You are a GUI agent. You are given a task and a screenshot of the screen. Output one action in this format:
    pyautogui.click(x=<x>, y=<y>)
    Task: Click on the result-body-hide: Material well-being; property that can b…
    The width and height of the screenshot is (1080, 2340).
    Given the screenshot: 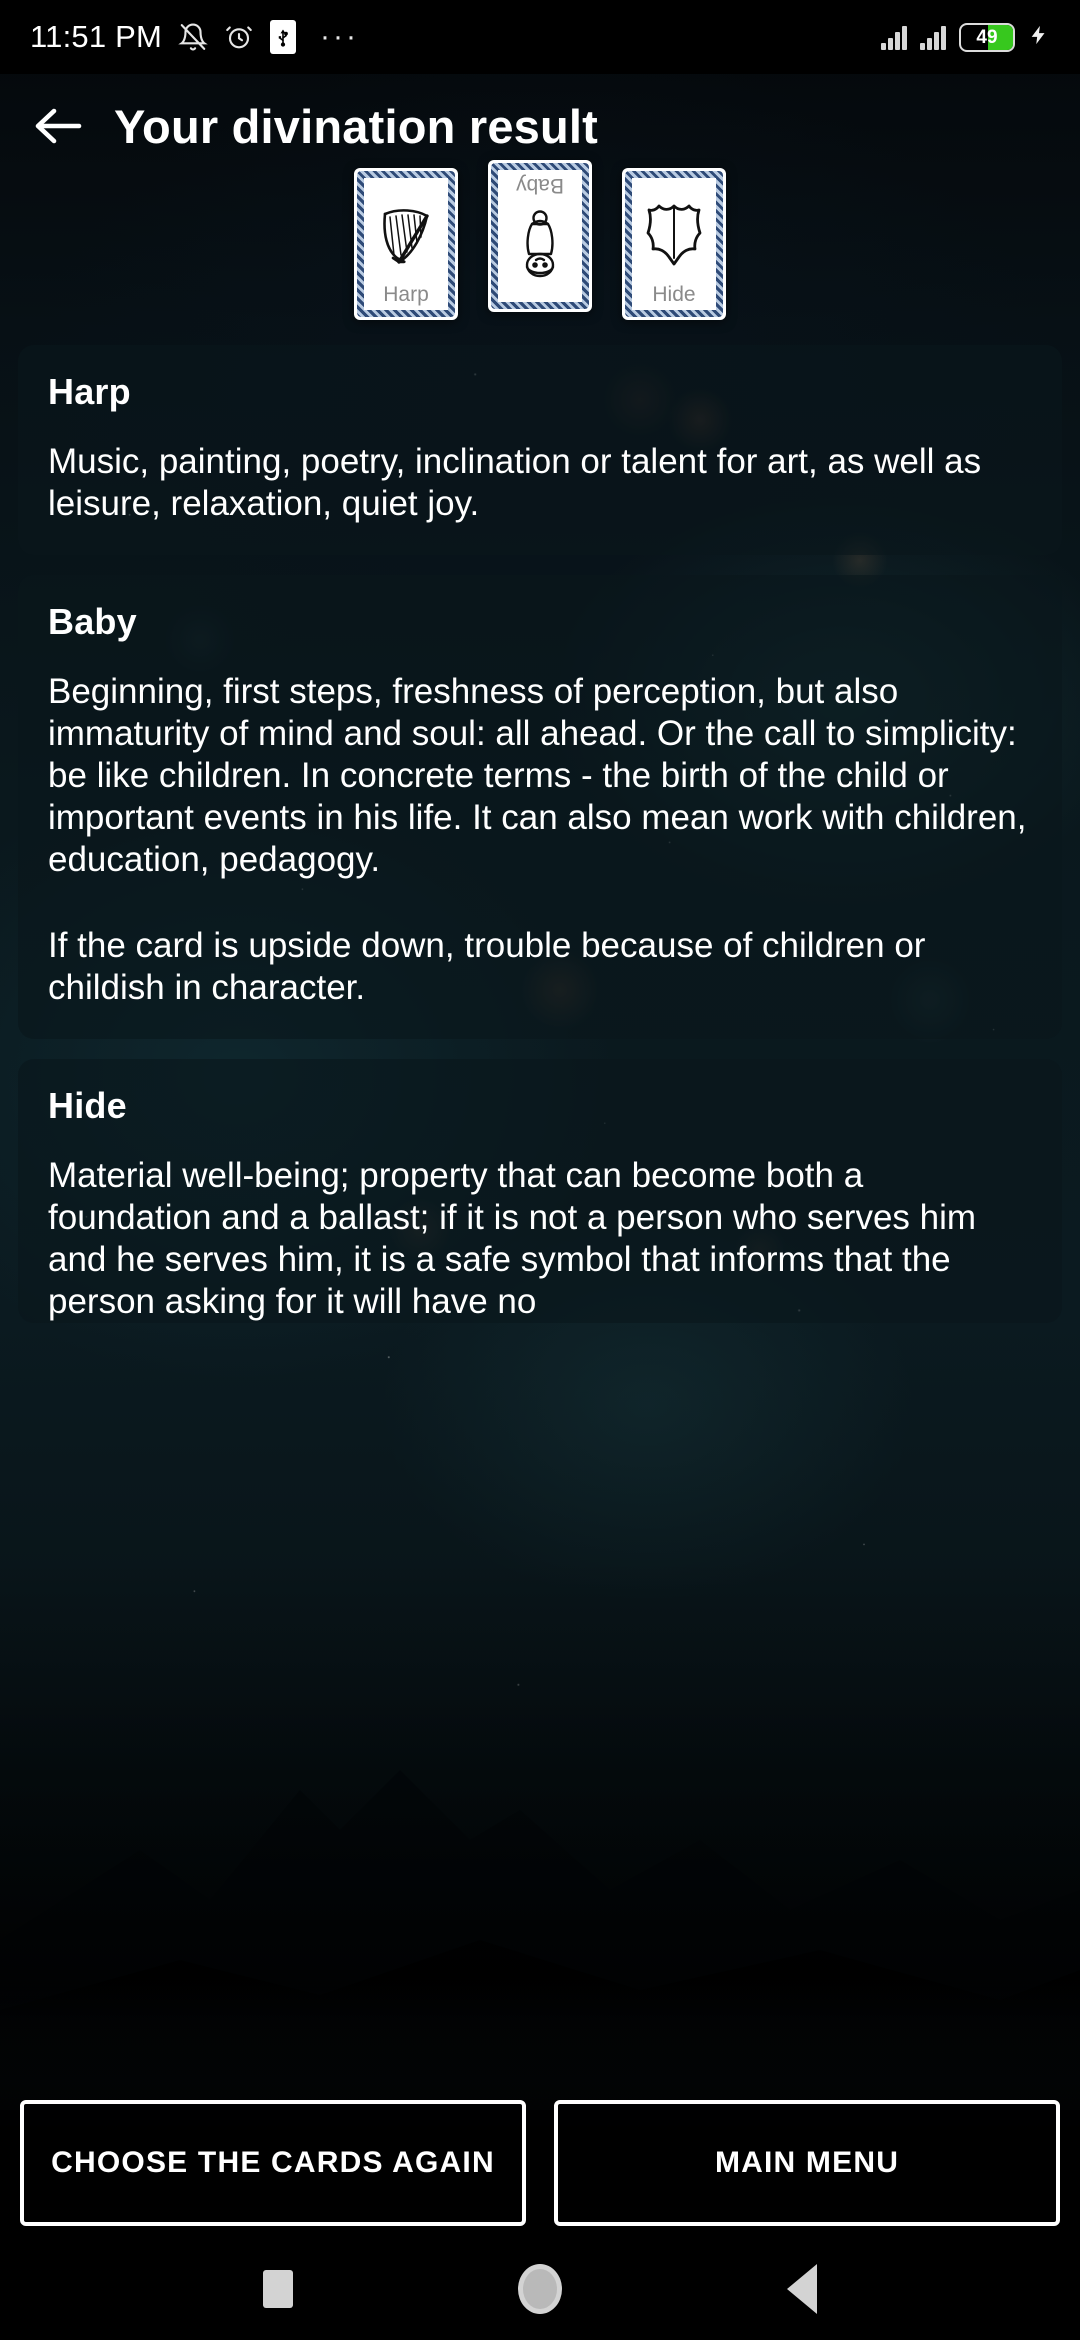 What is the action you would take?
    pyautogui.click(x=540, y=1239)
    